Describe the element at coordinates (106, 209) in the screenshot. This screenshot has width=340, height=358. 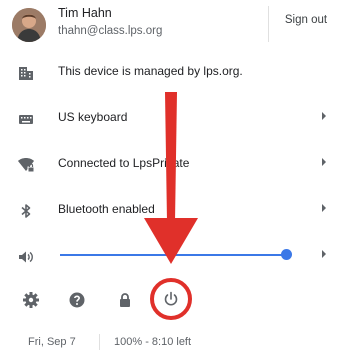
I see `bluetooth-label: Bluetooth enabled` at that location.